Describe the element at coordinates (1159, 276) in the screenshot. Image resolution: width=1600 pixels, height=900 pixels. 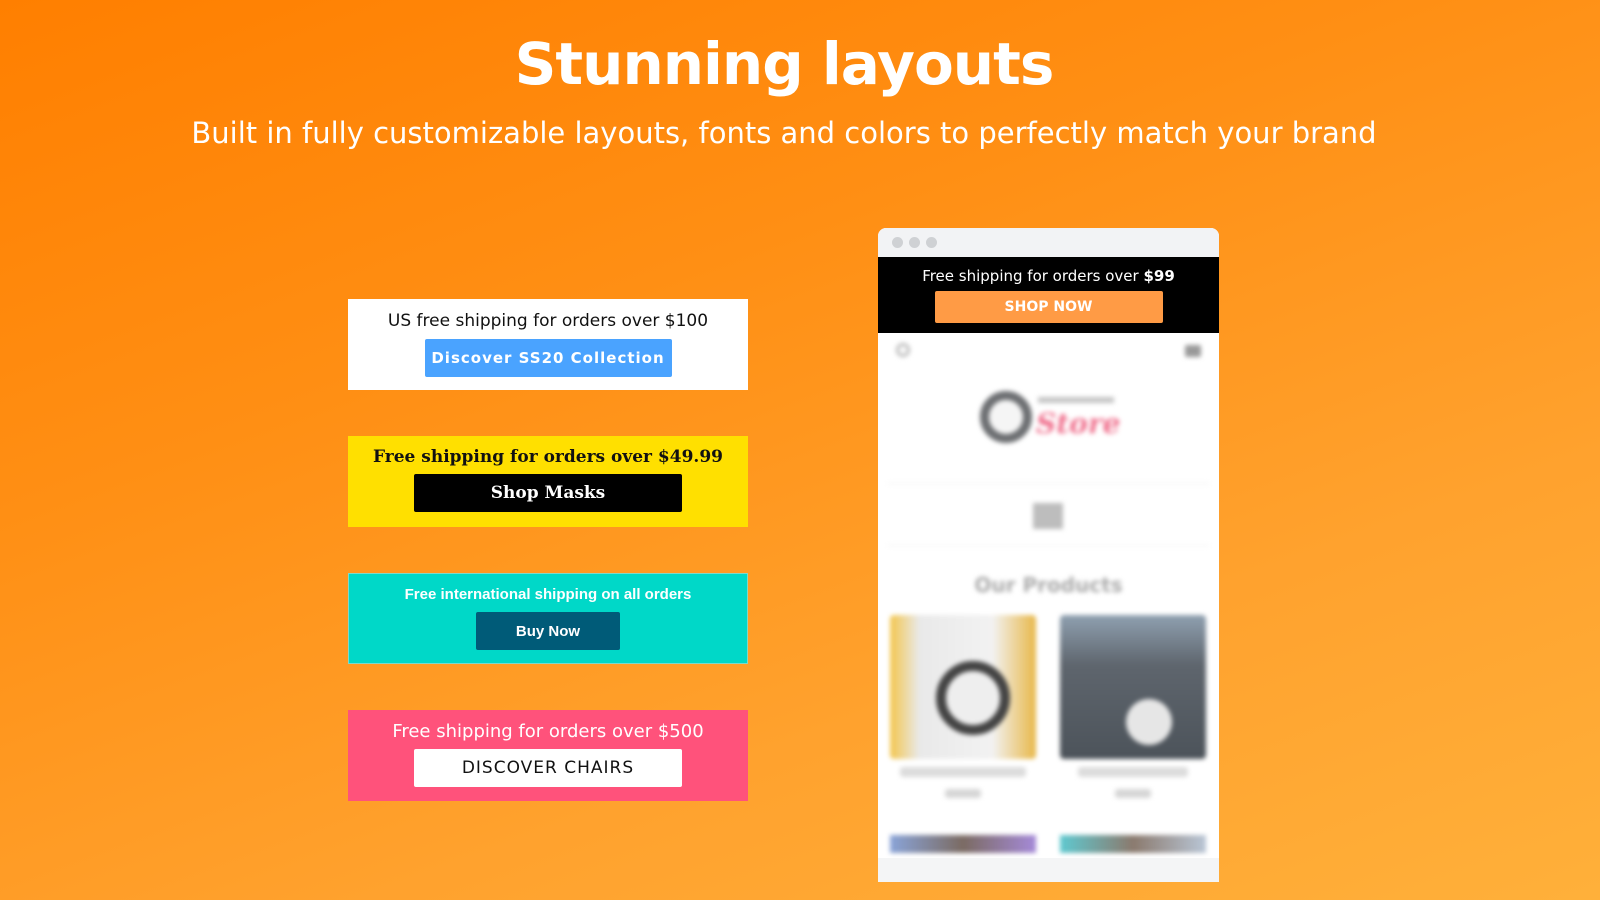
I see `announcement-amount: $99` at that location.